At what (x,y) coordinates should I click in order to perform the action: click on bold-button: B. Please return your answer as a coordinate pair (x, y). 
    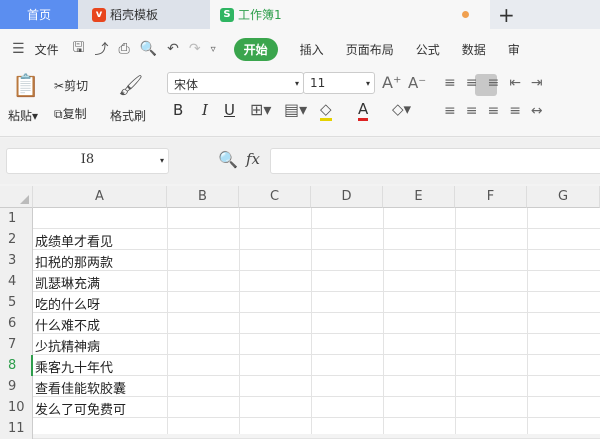
    Looking at the image, I should click on (178, 110).